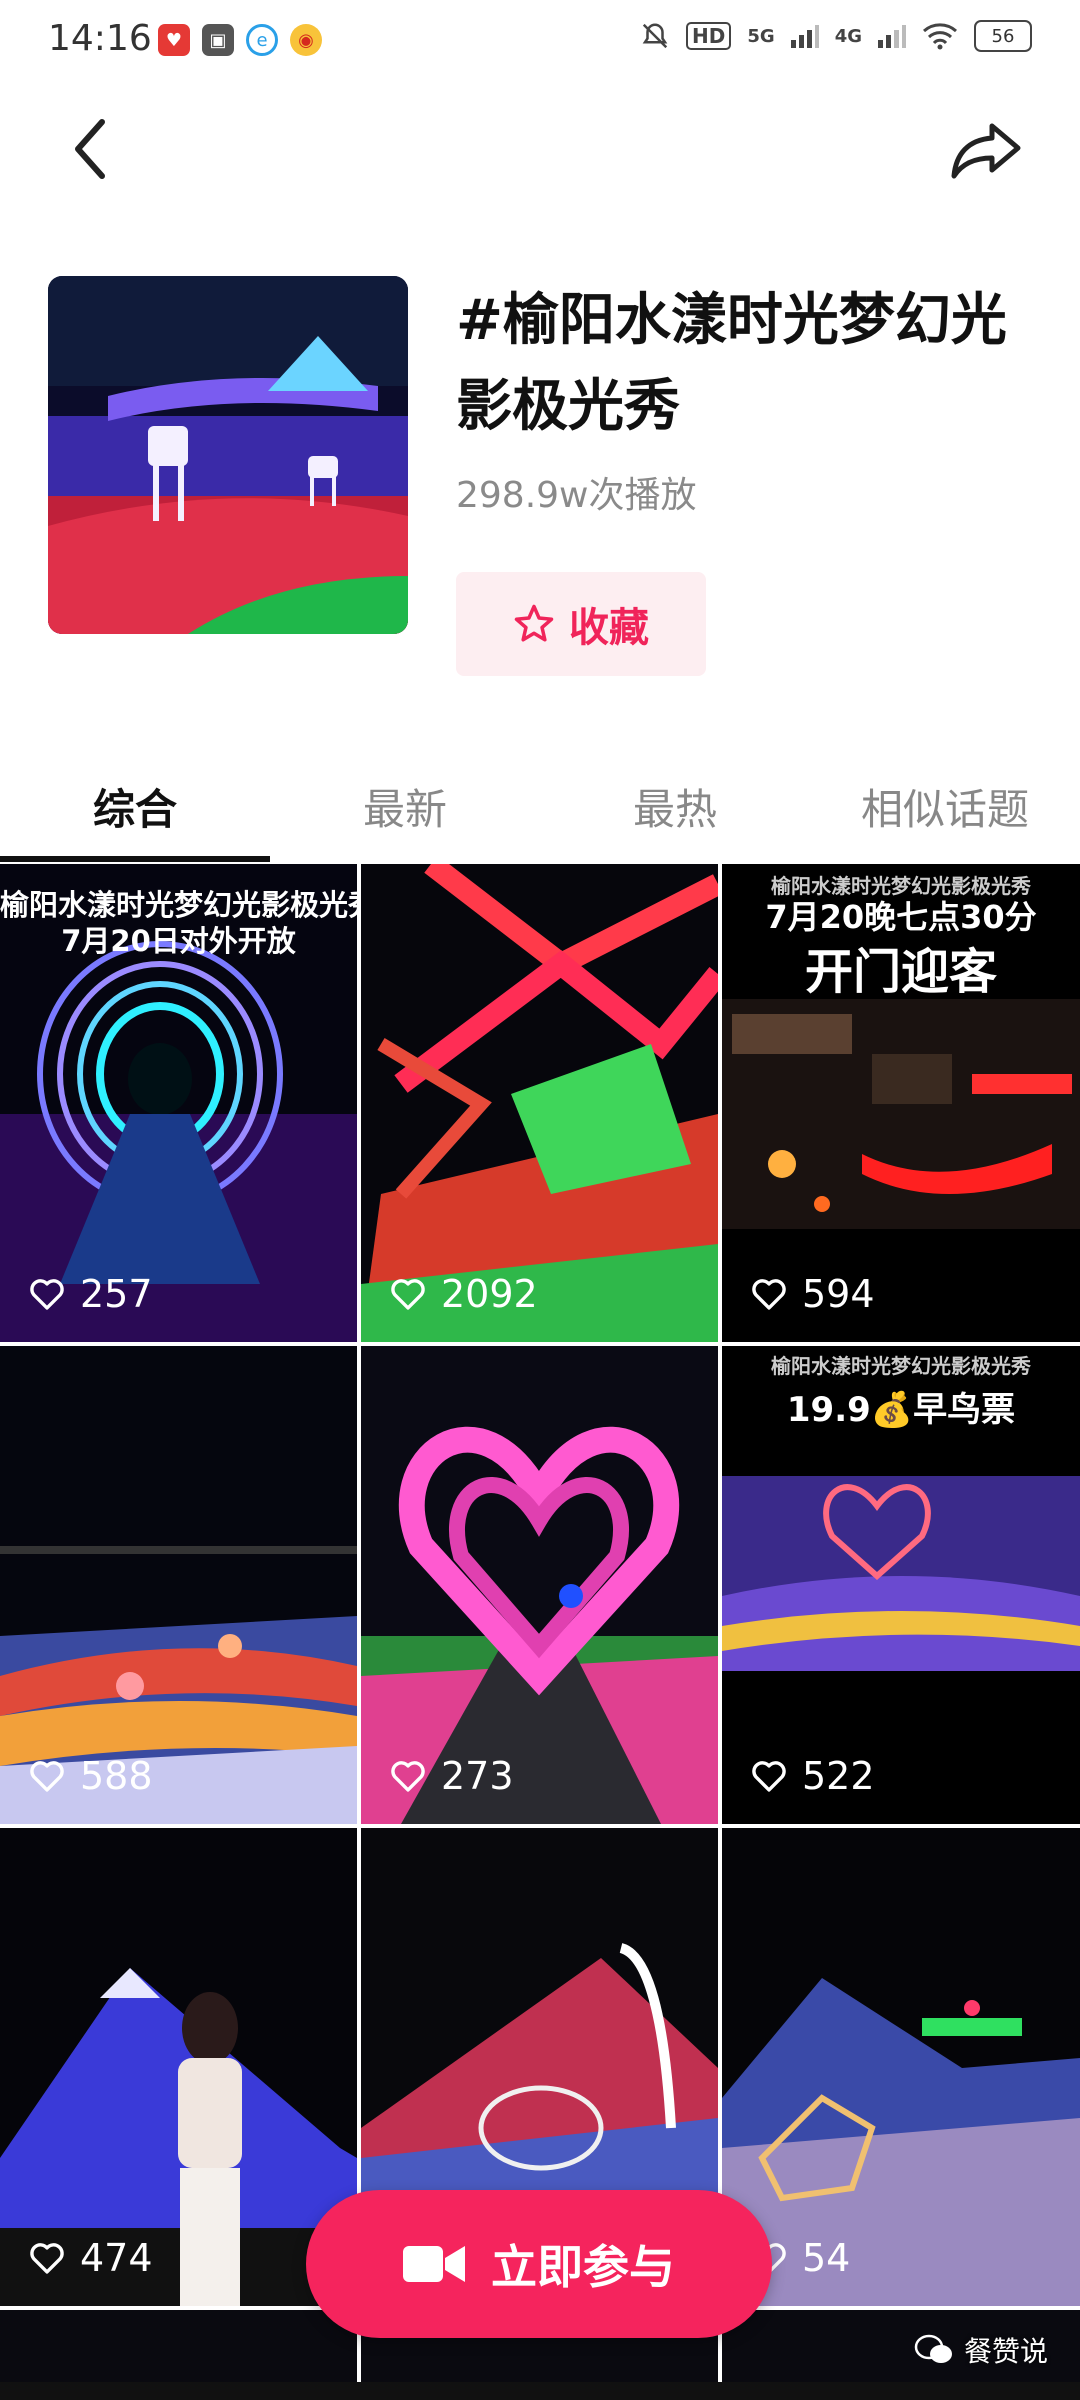  What do you see at coordinates (116, 2258) in the screenshot?
I see `like-count-value: 474` at bounding box center [116, 2258].